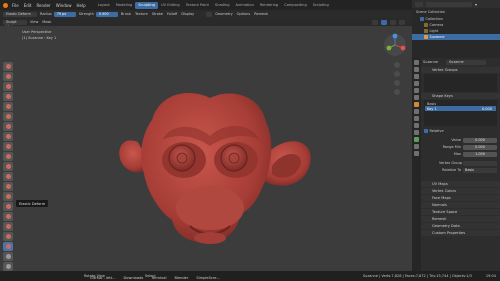 The image size is (500, 281). Describe the element at coordinates (384, 22) in the screenshot. I see `solid-shading-button` at that location.